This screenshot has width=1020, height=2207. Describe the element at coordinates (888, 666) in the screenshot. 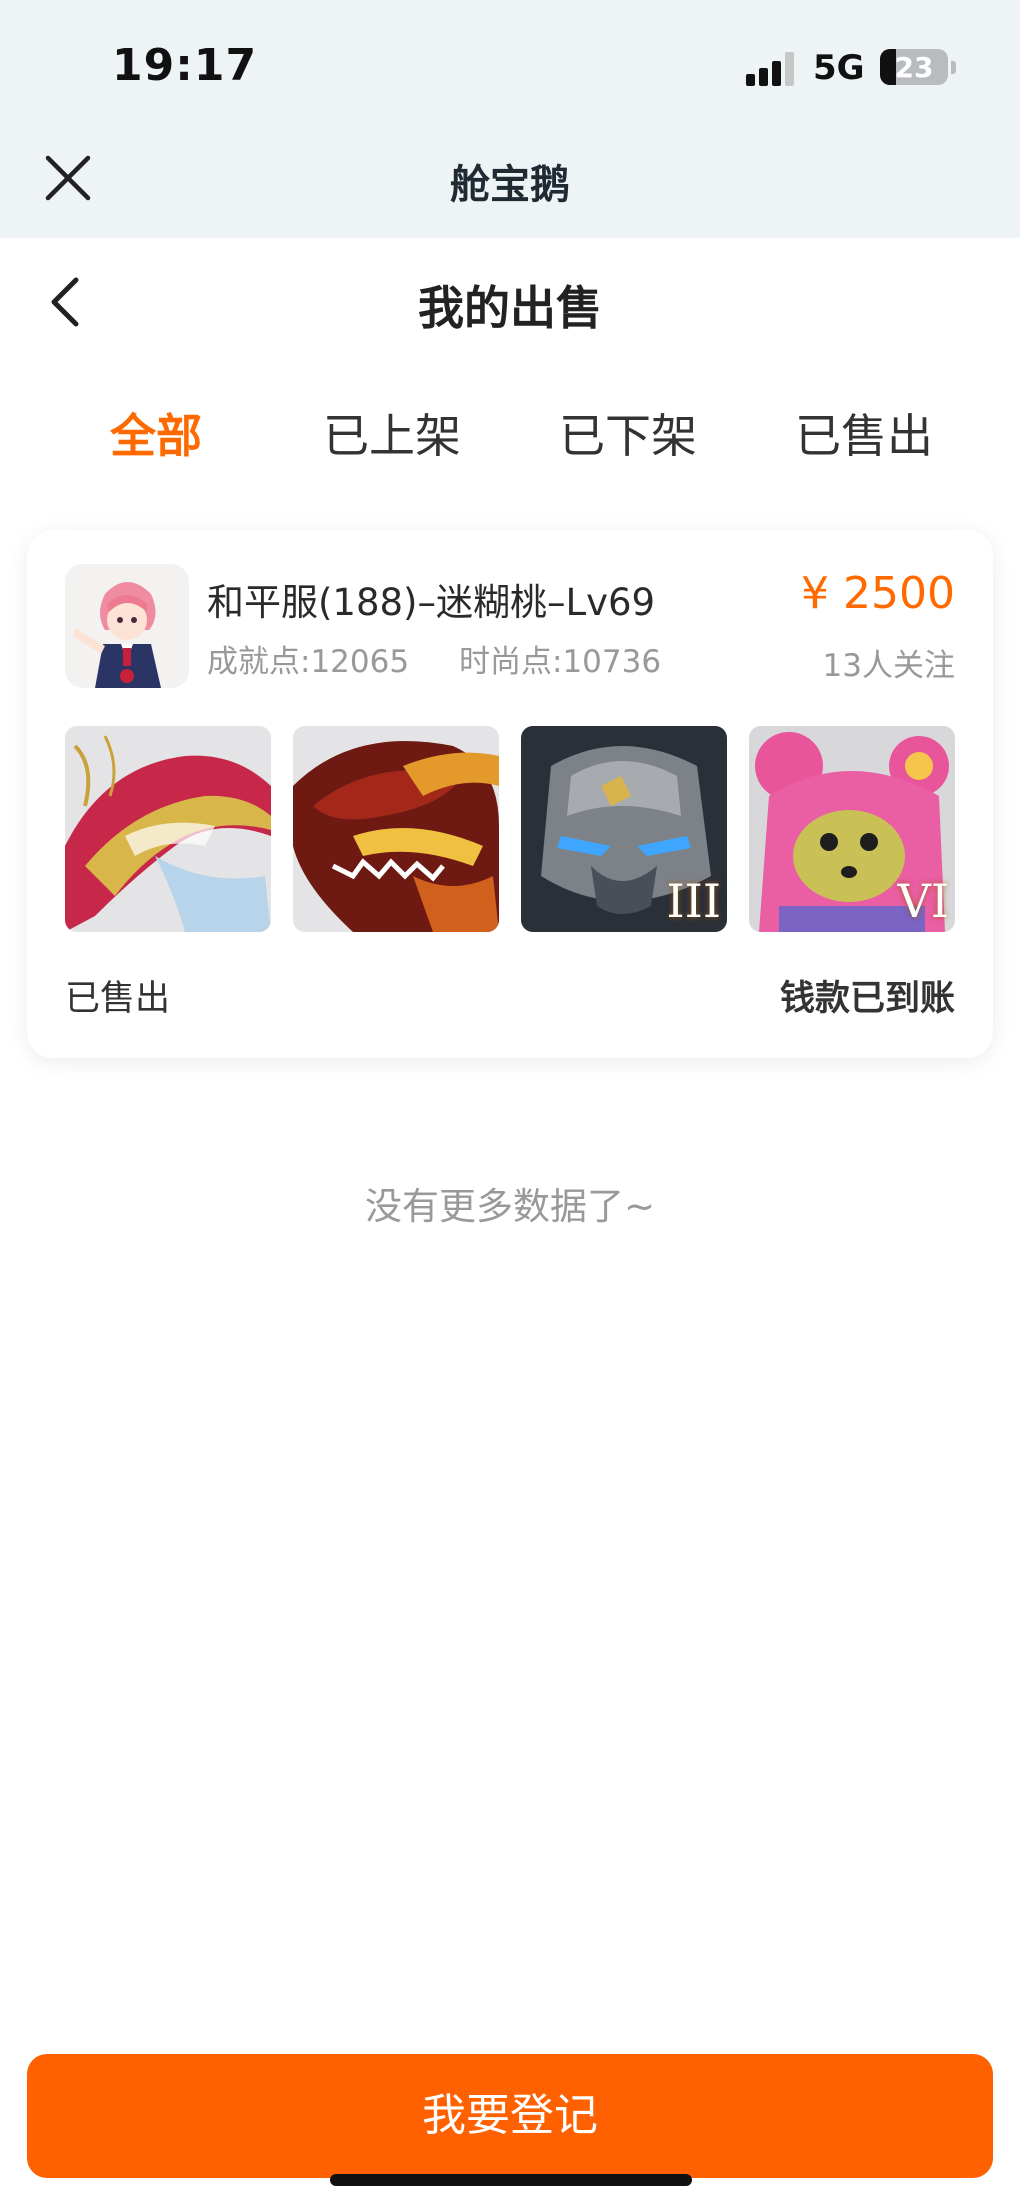

I see `follower-count: 13人关注` at that location.